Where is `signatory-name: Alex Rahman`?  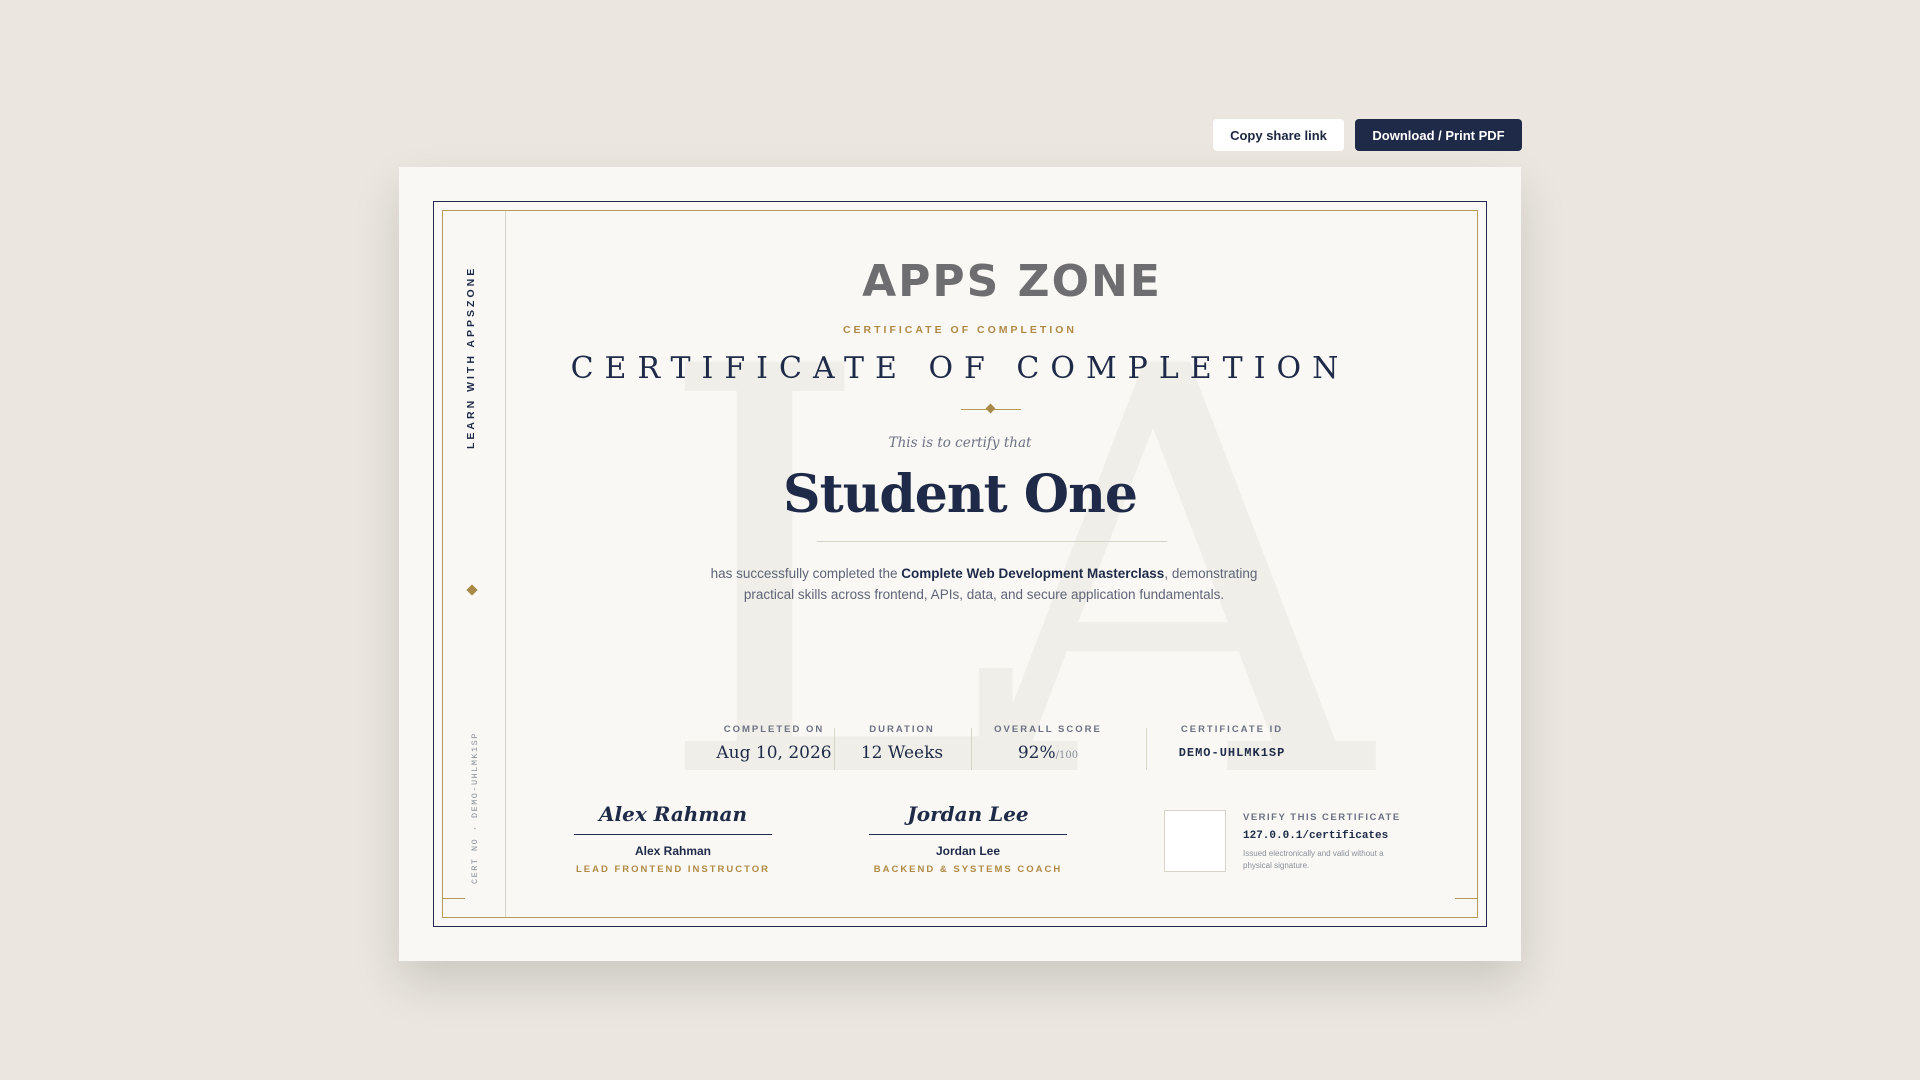 signatory-name: Alex Rahman is located at coordinates (673, 851).